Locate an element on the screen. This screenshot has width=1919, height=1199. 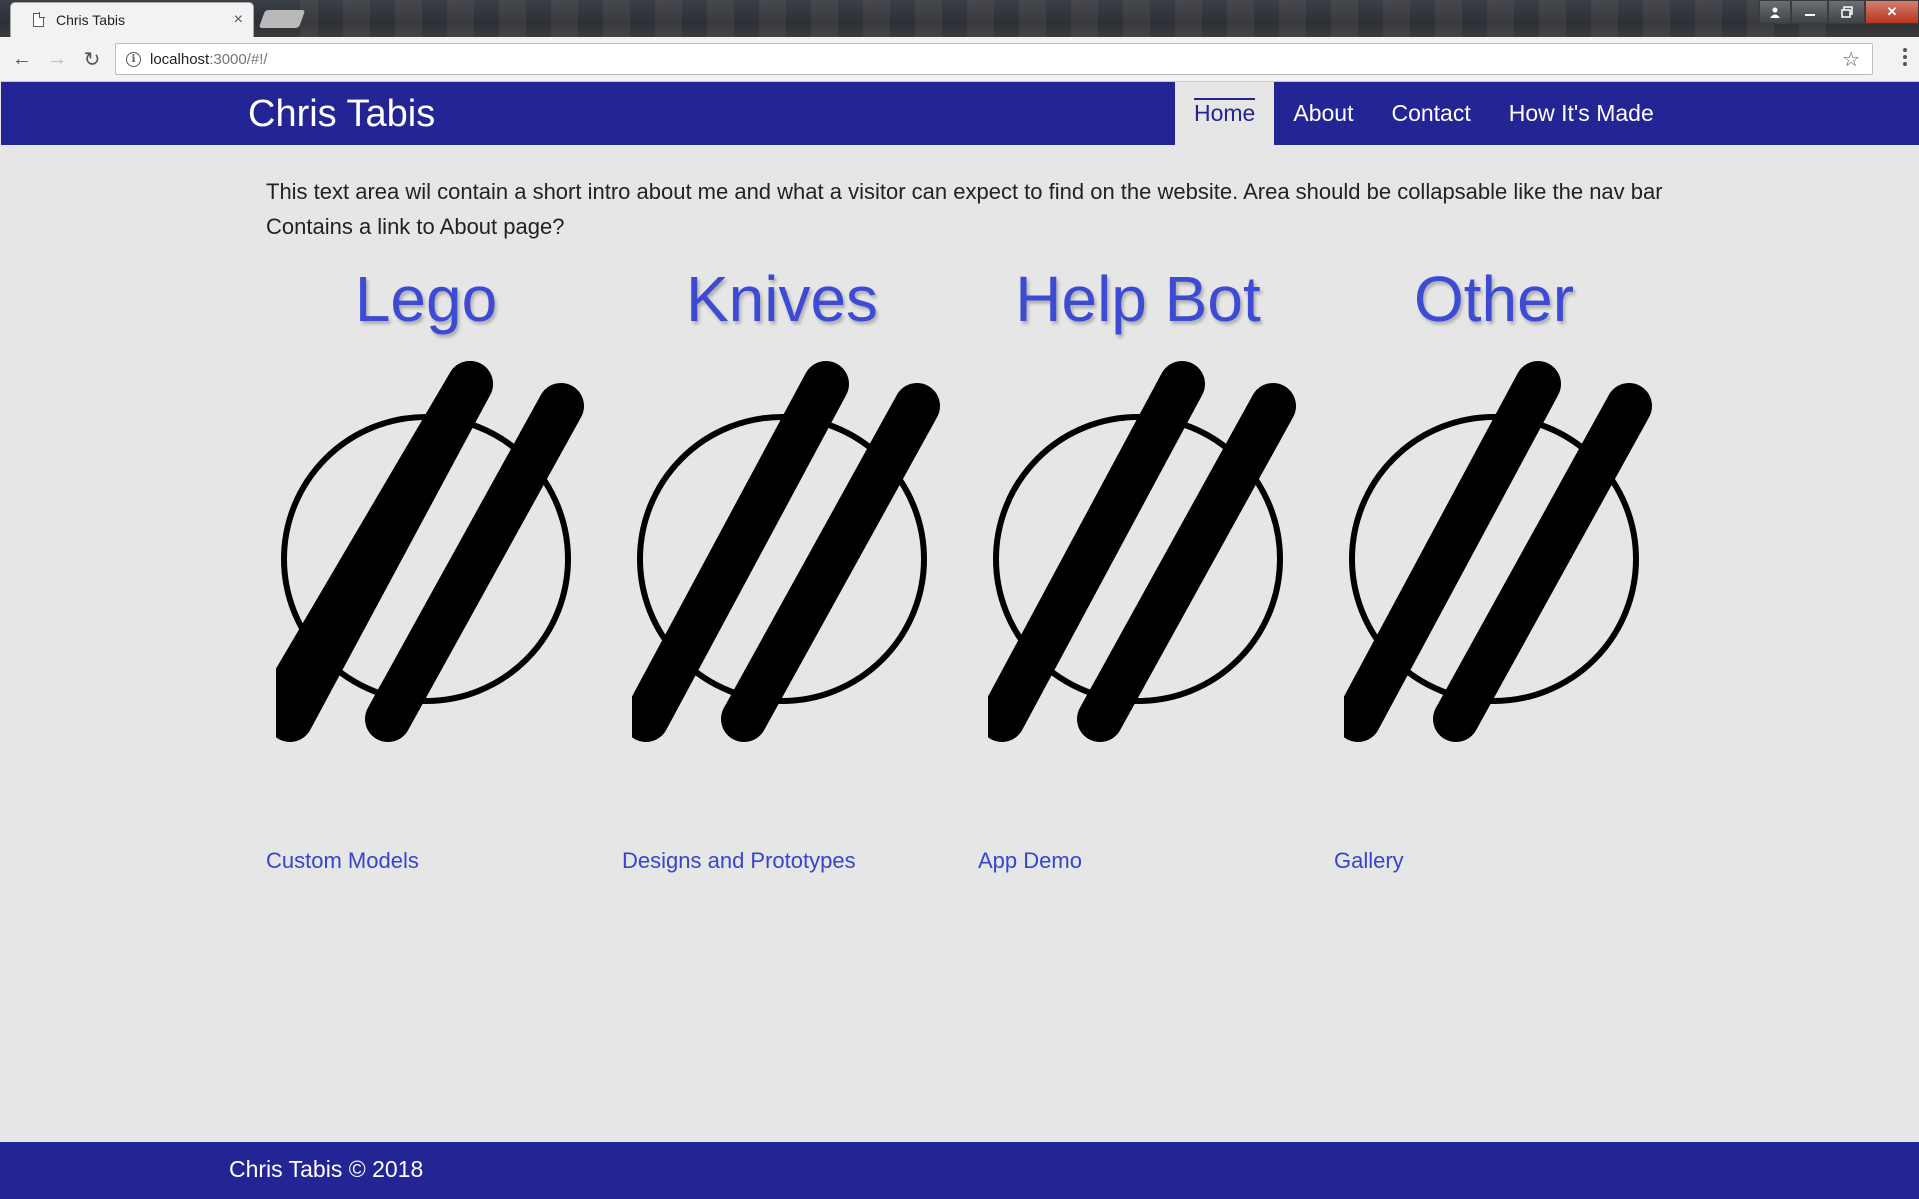
tab-close-icon: × is located at coordinates (238, 20).